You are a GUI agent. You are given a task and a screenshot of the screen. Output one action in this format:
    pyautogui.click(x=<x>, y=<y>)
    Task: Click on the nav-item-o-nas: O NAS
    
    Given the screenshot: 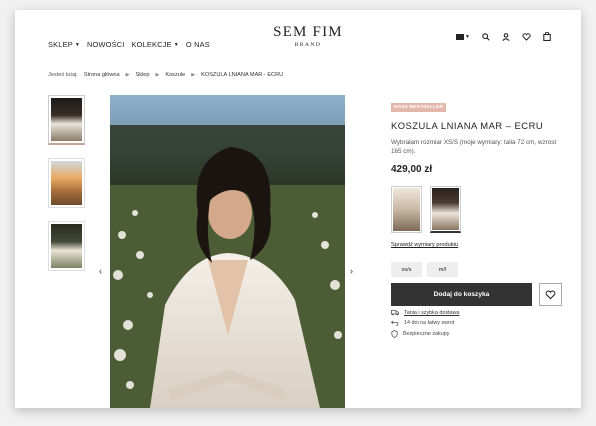 What is the action you would take?
    pyautogui.click(x=198, y=44)
    